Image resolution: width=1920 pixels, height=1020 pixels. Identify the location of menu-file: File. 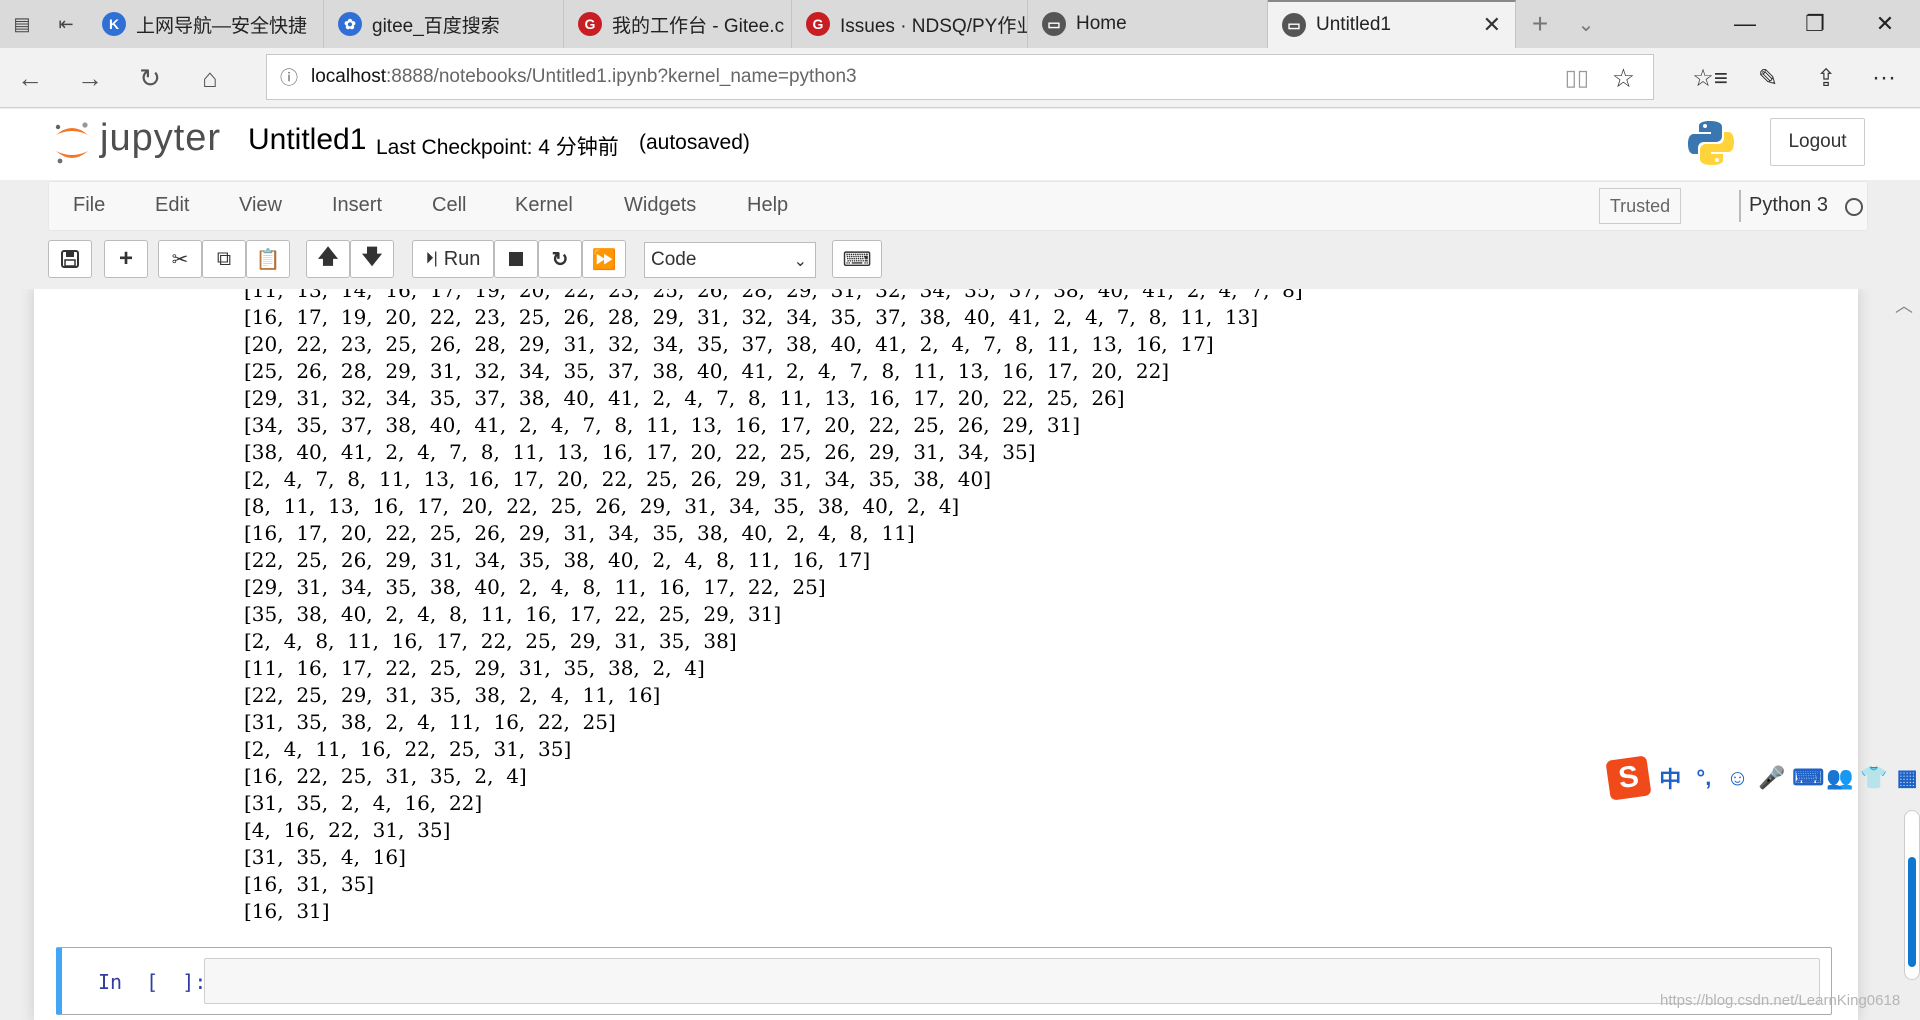
(89, 205).